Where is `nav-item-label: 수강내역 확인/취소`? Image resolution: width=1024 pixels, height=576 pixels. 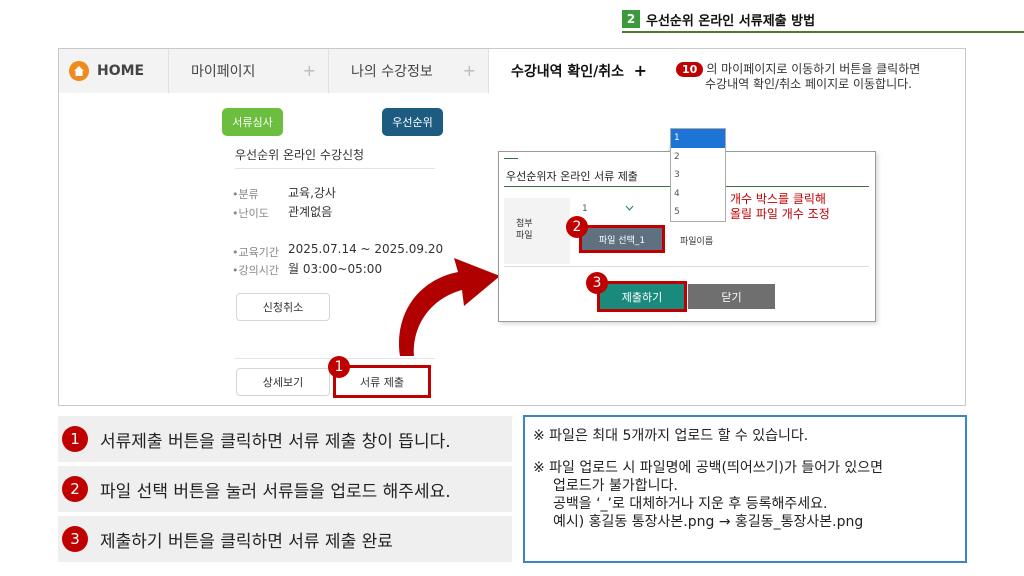
nav-item-label: 수강내역 확인/취소 is located at coordinates (568, 72).